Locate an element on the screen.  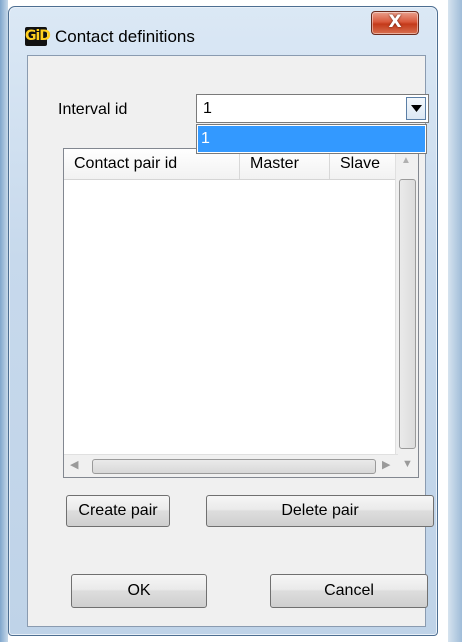
scroll-up-arrow-icon: ▲ is located at coordinates (406, 160).